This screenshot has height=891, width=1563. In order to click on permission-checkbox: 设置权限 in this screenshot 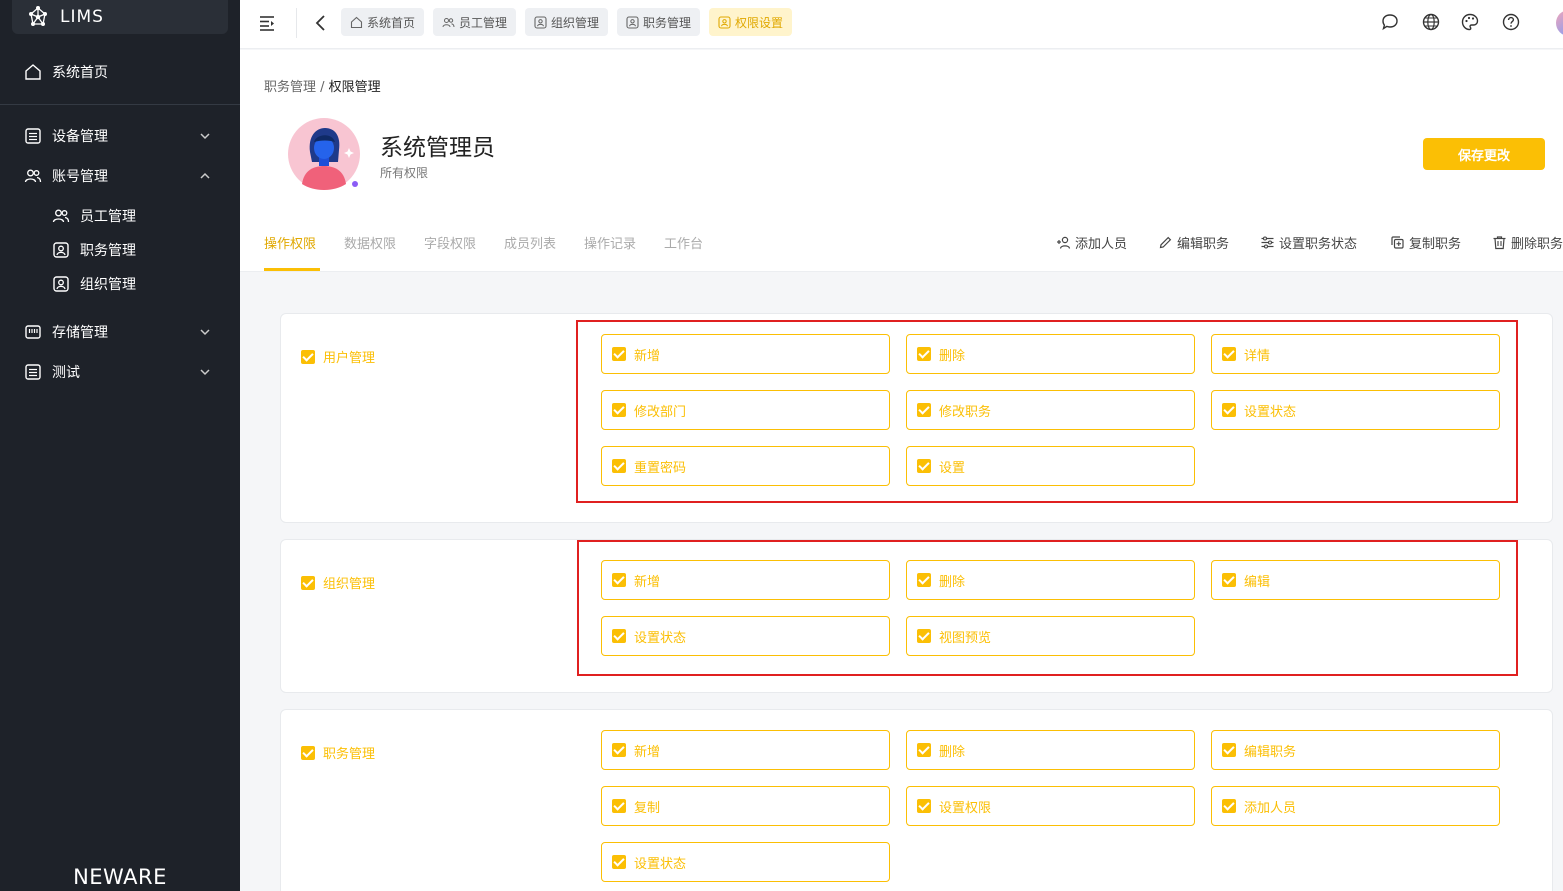, I will do `click(1050, 806)`.